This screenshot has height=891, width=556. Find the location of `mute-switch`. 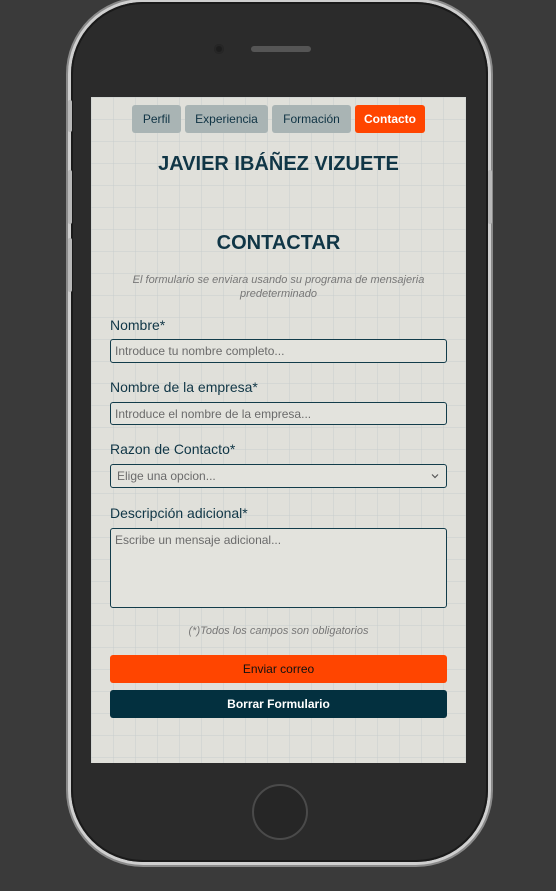

mute-switch is located at coordinates (70, 116).